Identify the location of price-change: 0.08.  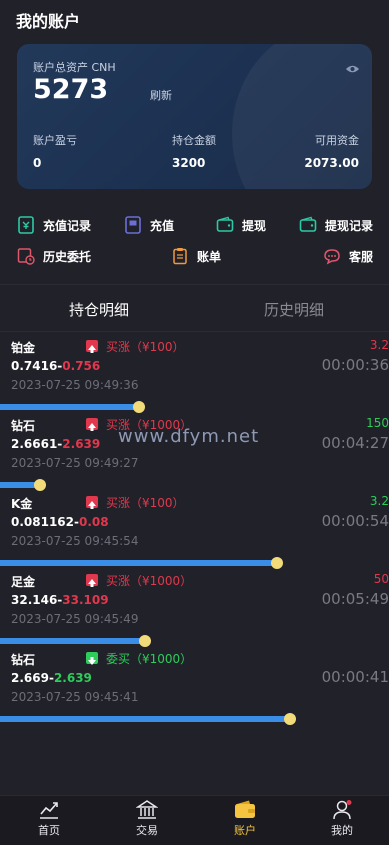
(94, 522).